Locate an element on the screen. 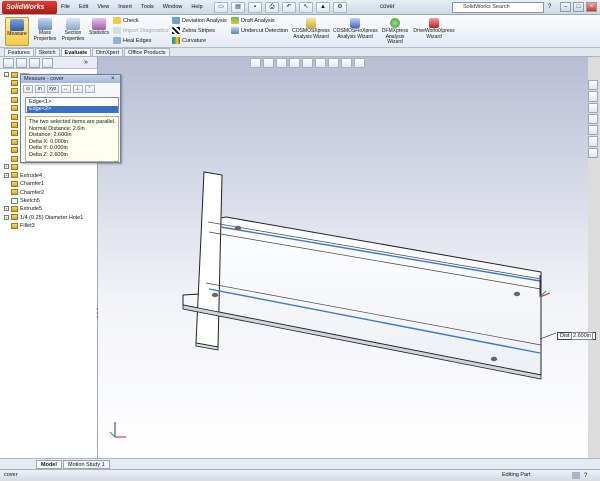  selection-edge-2: Edge<2> is located at coordinates (72, 109).